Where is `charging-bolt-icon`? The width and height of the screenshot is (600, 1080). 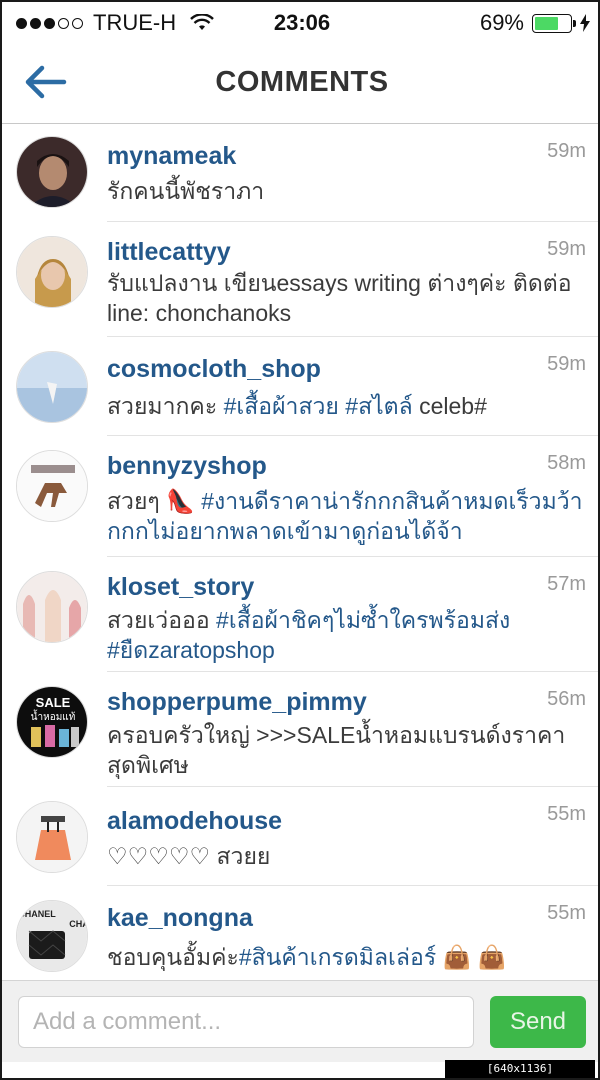
charging-bolt-icon is located at coordinates (585, 23).